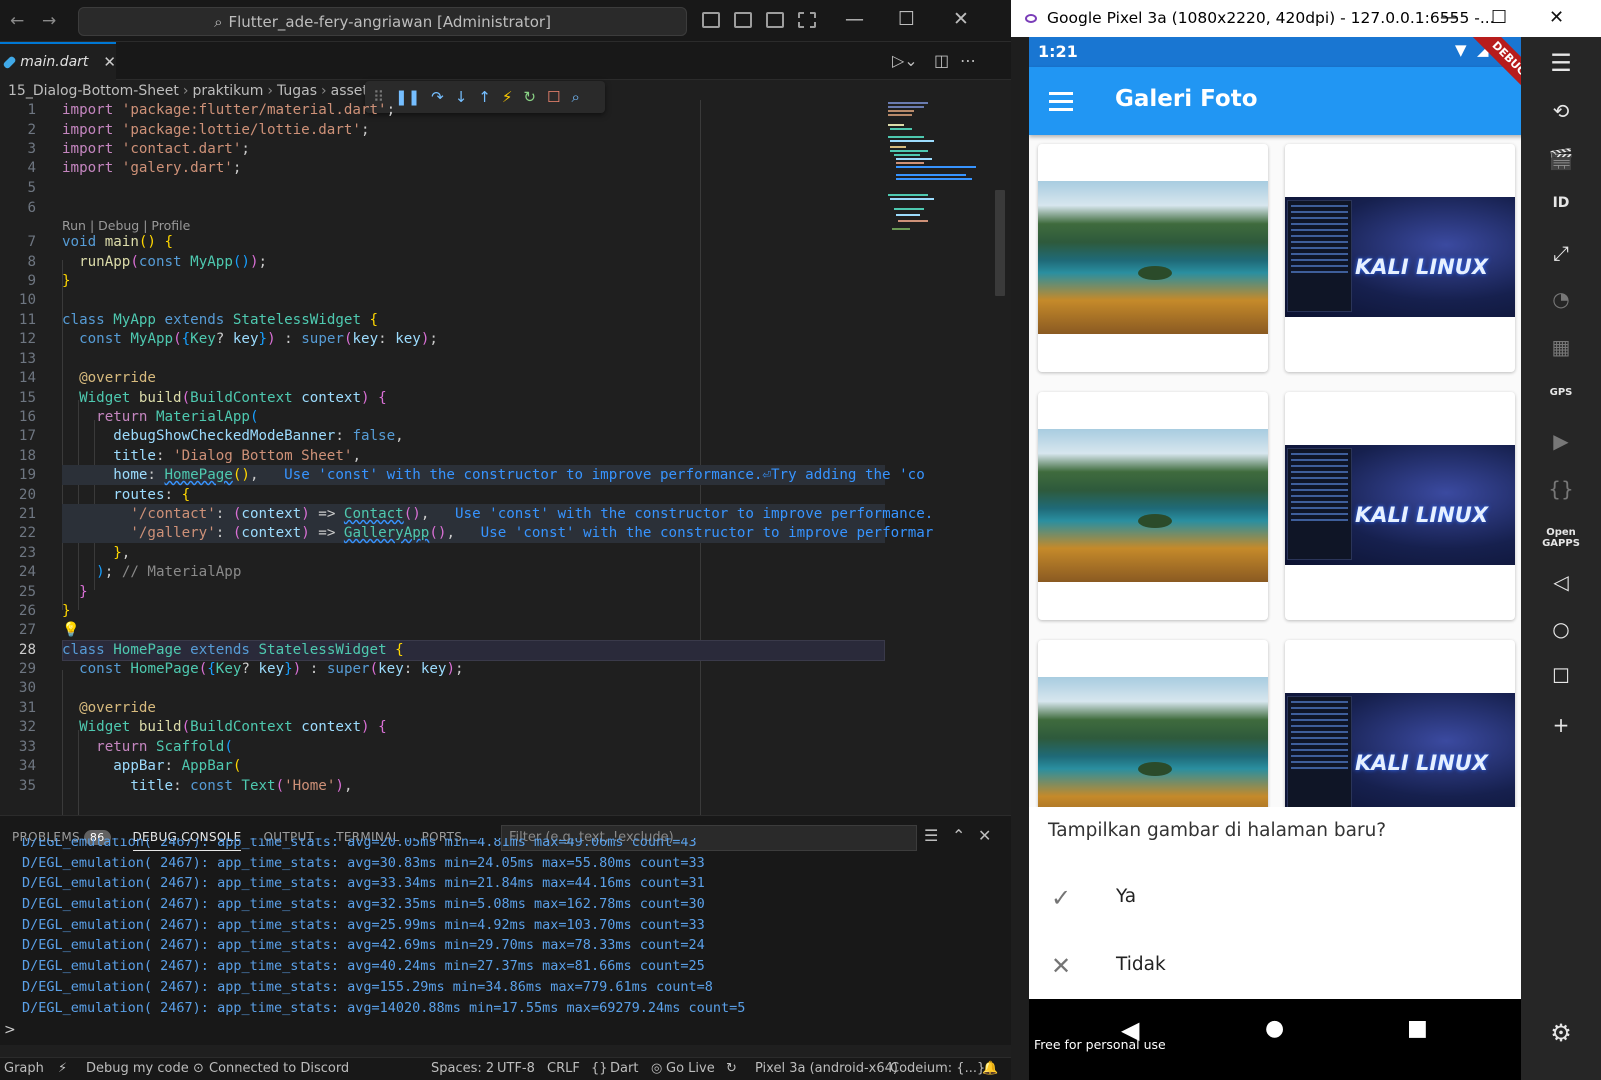 Image resolution: width=1601 pixels, height=1080 pixels. Describe the element at coordinates (31, 208) in the screenshot. I see `code-line: 6` at that location.